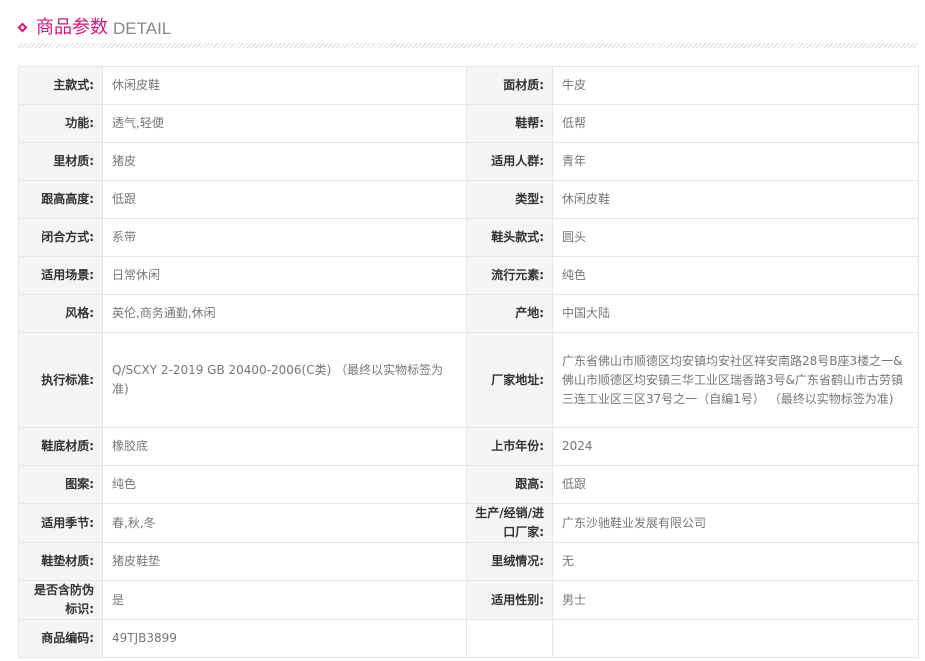 The height and width of the screenshot is (661, 925). I want to click on section-header: 商品参数 DETAIL, so click(467, 32).